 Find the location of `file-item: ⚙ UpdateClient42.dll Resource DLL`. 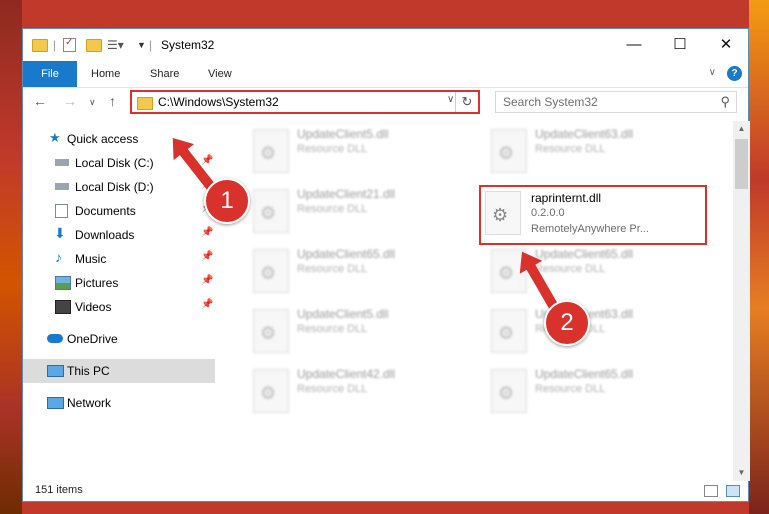

file-item: ⚙ UpdateClient42.dll Resource DLL is located at coordinates (355, 391).